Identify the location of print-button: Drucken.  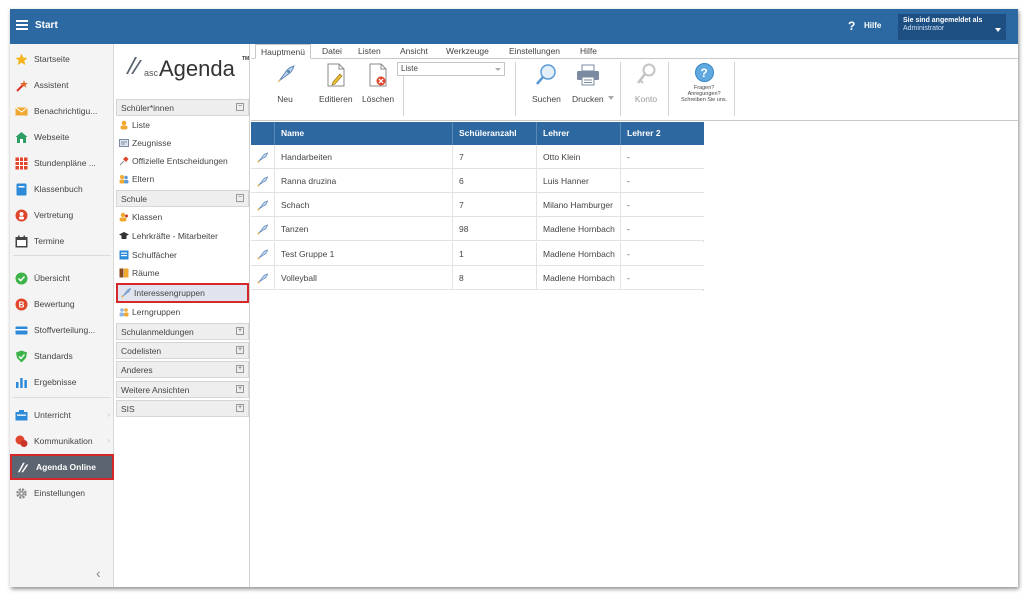
(588, 89).